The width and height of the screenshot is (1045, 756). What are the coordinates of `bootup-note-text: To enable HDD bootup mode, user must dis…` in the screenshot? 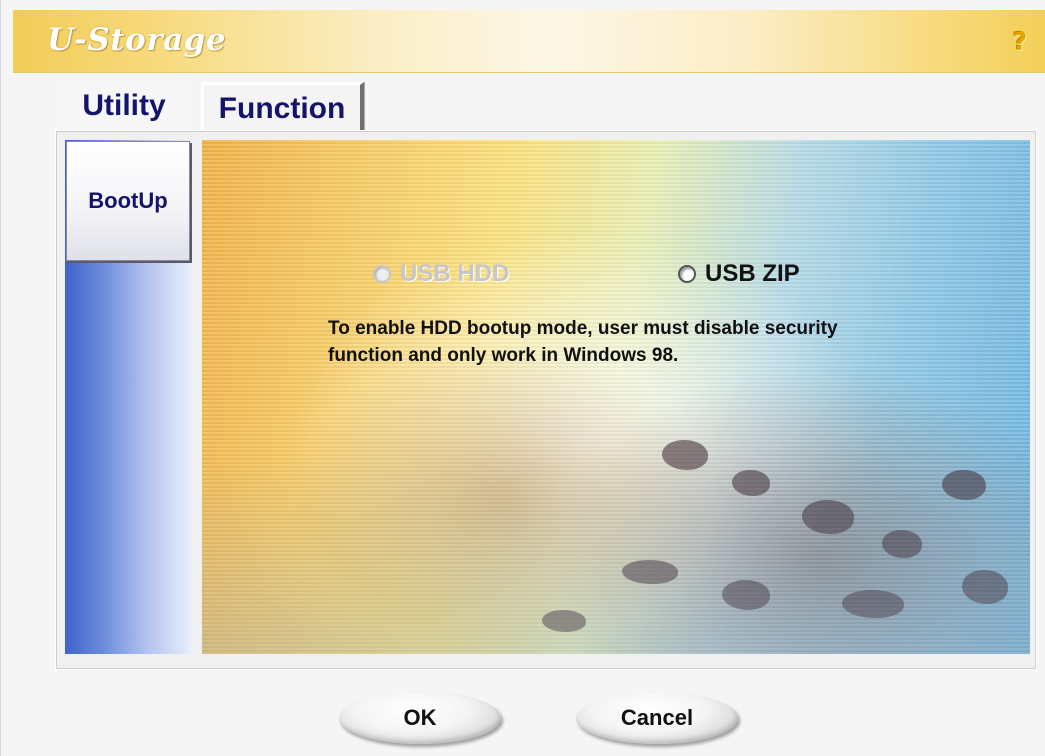 It's located at (583, 342).